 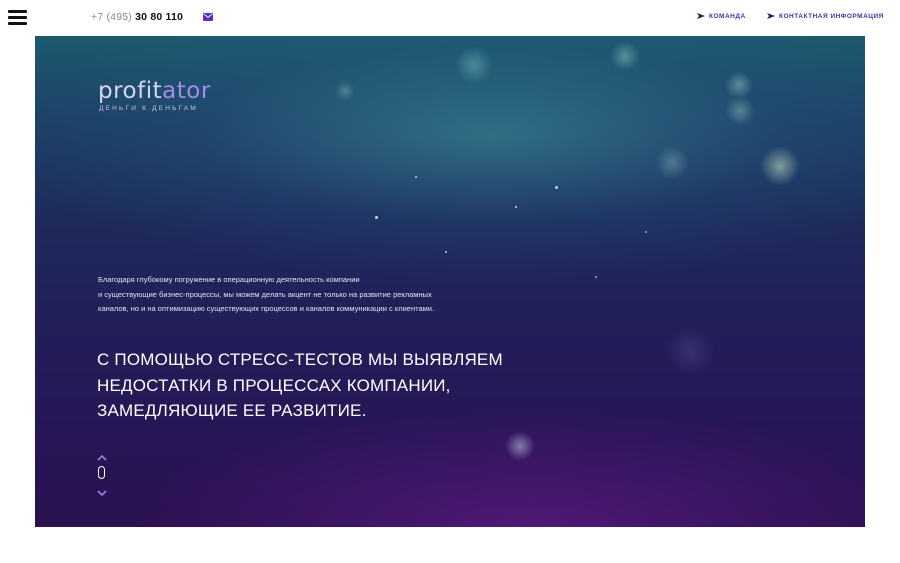 What do you see at coordinates (159, 17) in the screenshot?
I see `phone-main: 30 80 110` at bounding box center [159, 17].